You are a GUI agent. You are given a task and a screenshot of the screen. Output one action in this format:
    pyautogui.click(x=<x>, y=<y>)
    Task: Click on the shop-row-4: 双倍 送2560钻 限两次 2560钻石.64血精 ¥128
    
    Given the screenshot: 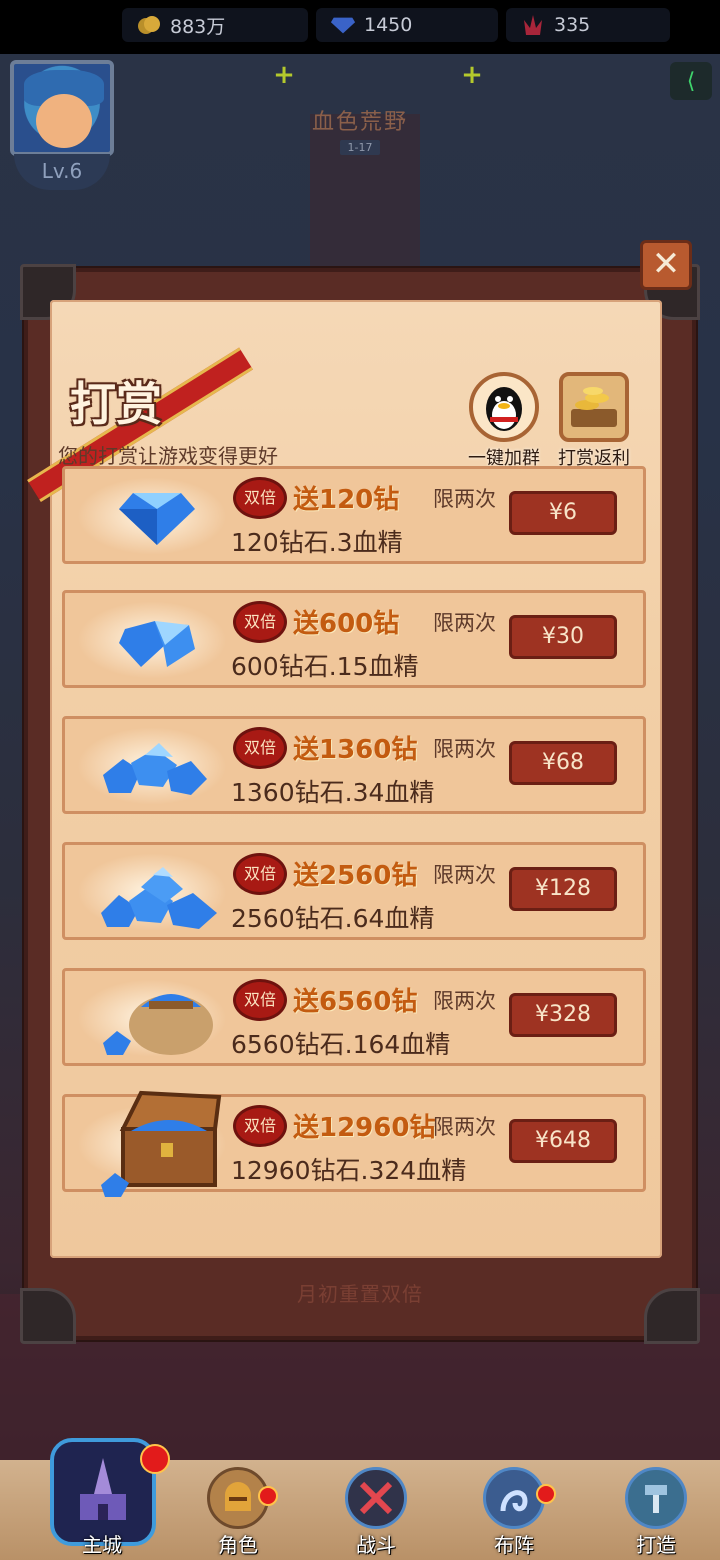 What is the action you would take?
    pyautogui.click(x=354, y=891)
    